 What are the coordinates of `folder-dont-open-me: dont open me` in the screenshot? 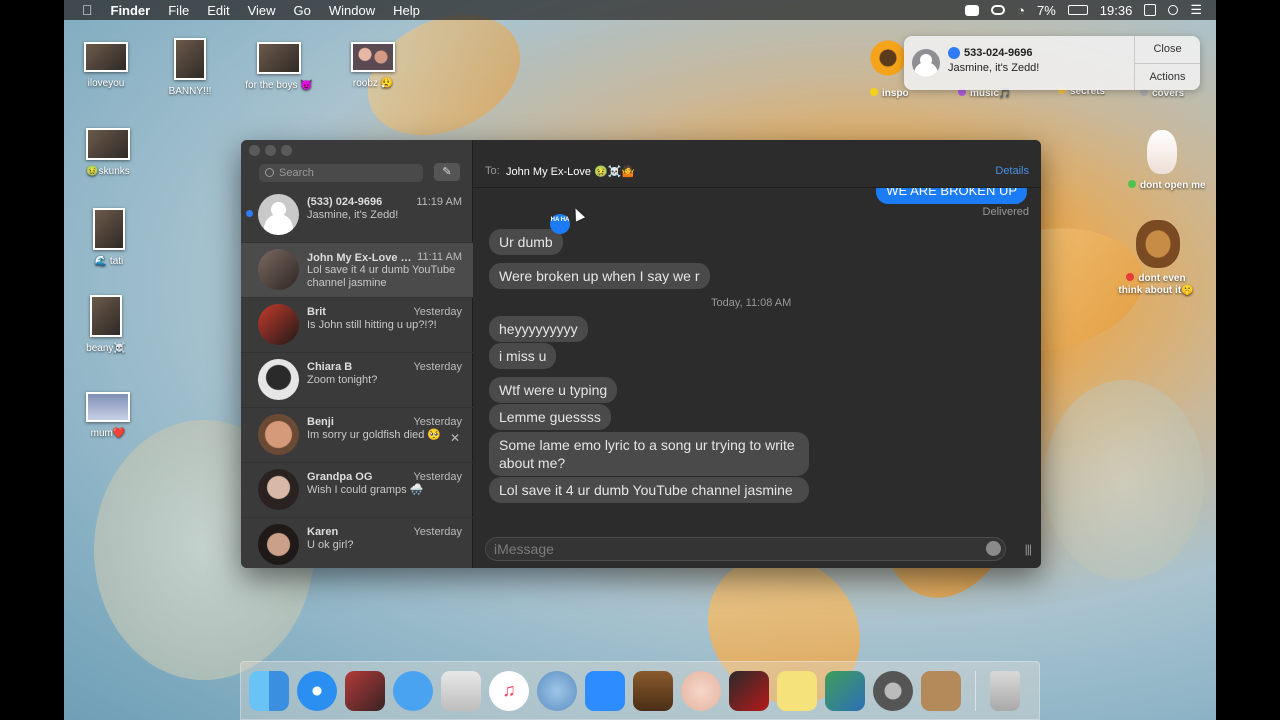 It's located at (1167, 185).